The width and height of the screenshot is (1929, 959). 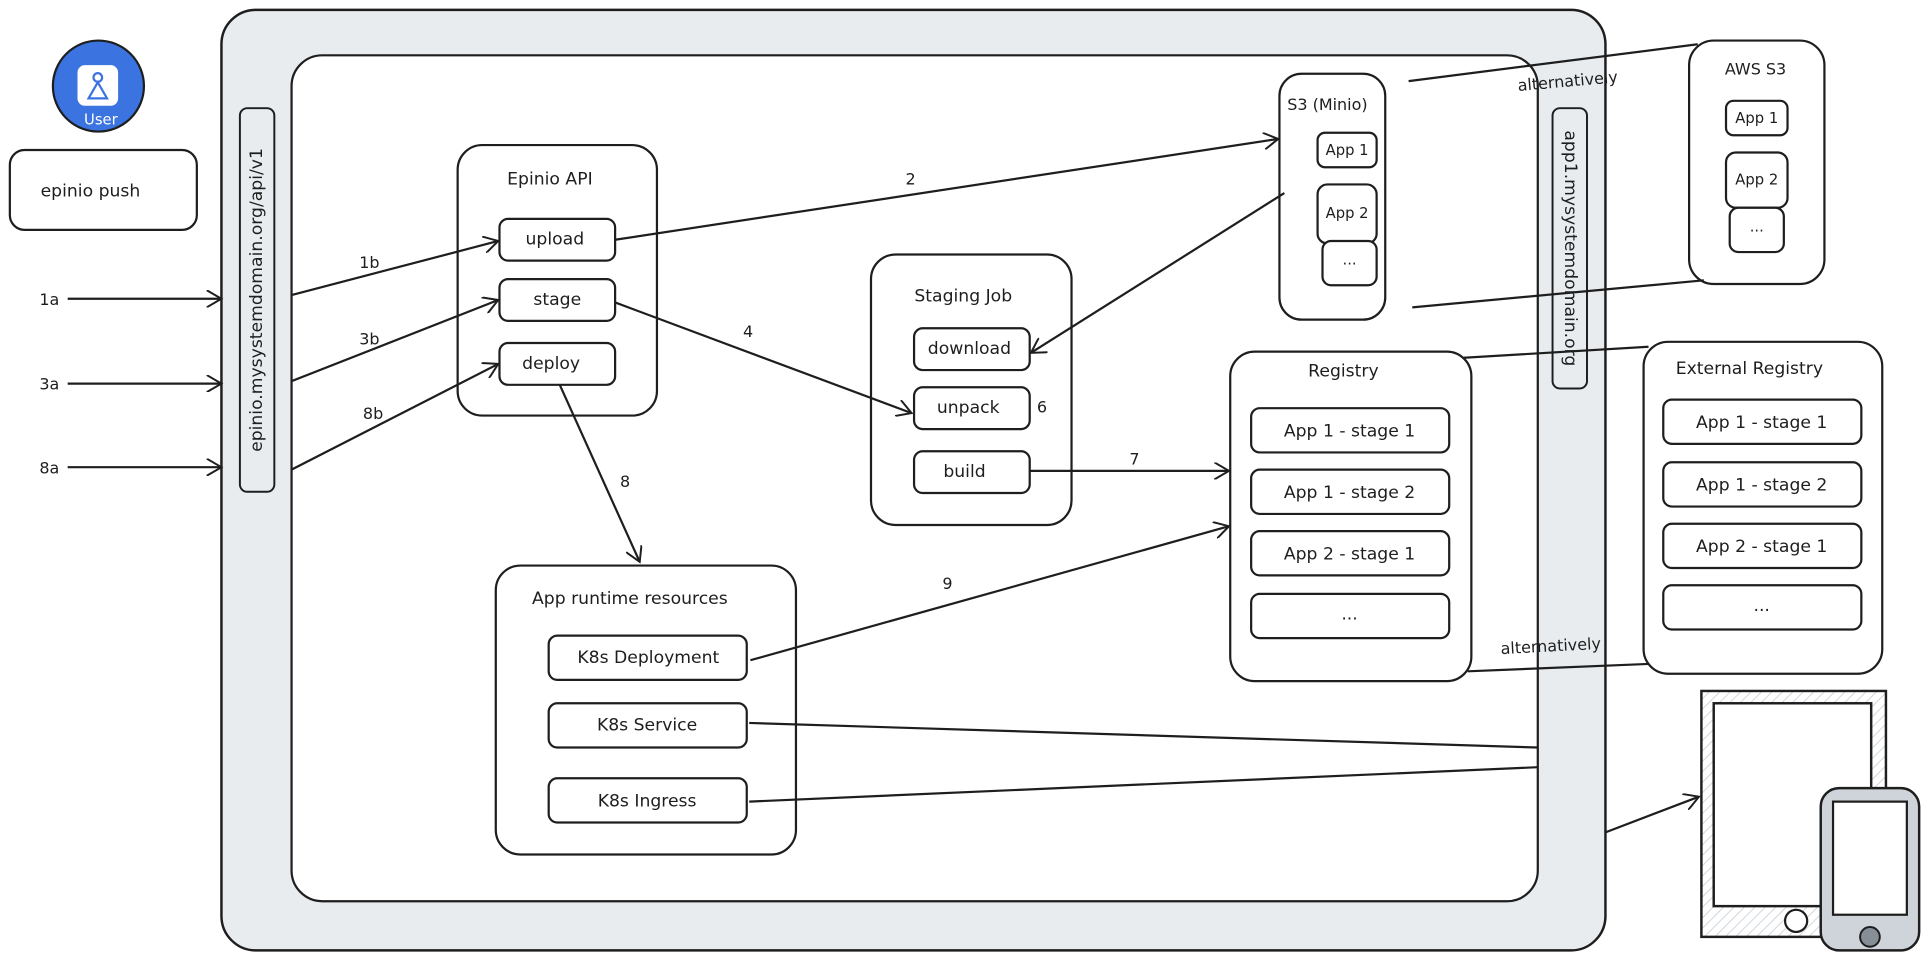 What do you see at coordinates (555, 240) in the screenshot?
I see `endpoint-upload: upload` at bounding box center [555, 240].